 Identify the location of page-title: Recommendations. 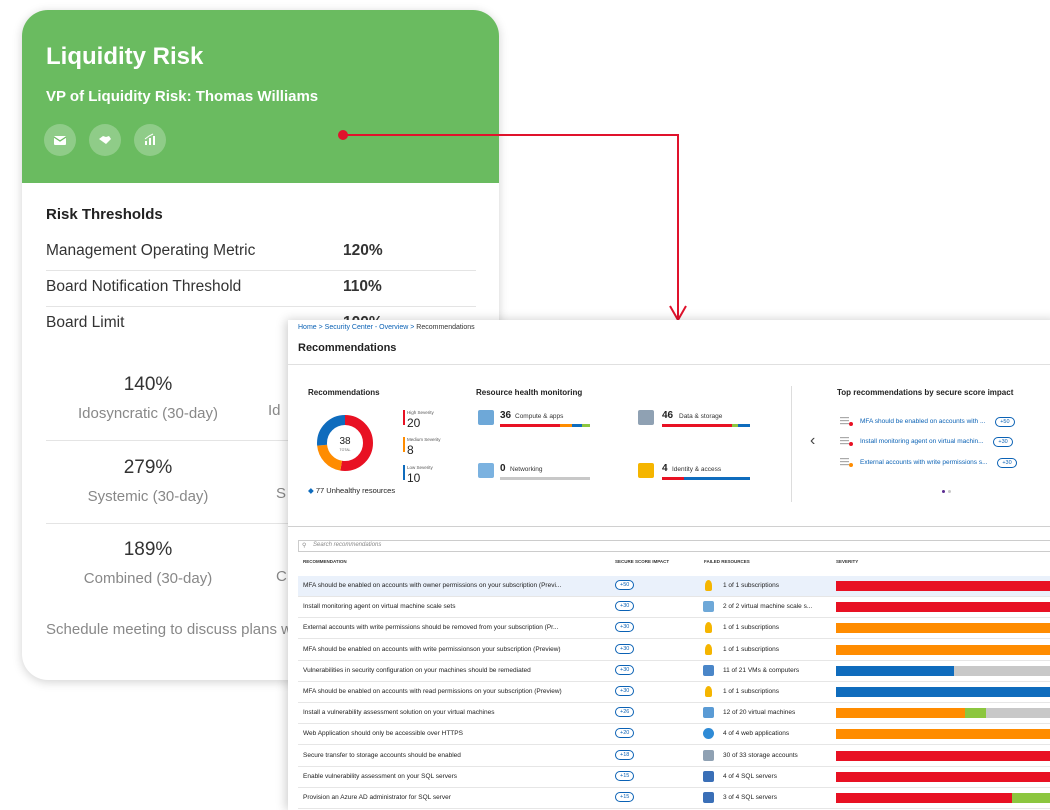
(347, 348).